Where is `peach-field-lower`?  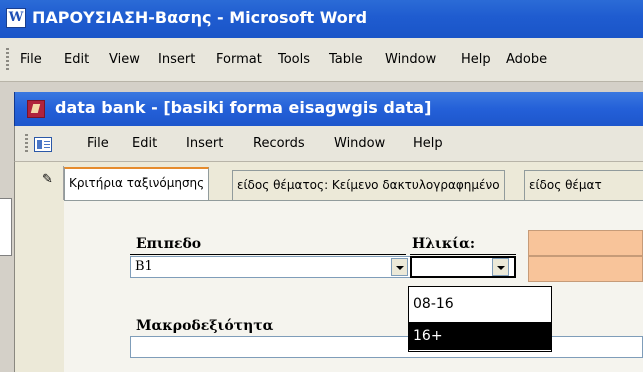
peach-field-lower is located at coordinates (585, 269).